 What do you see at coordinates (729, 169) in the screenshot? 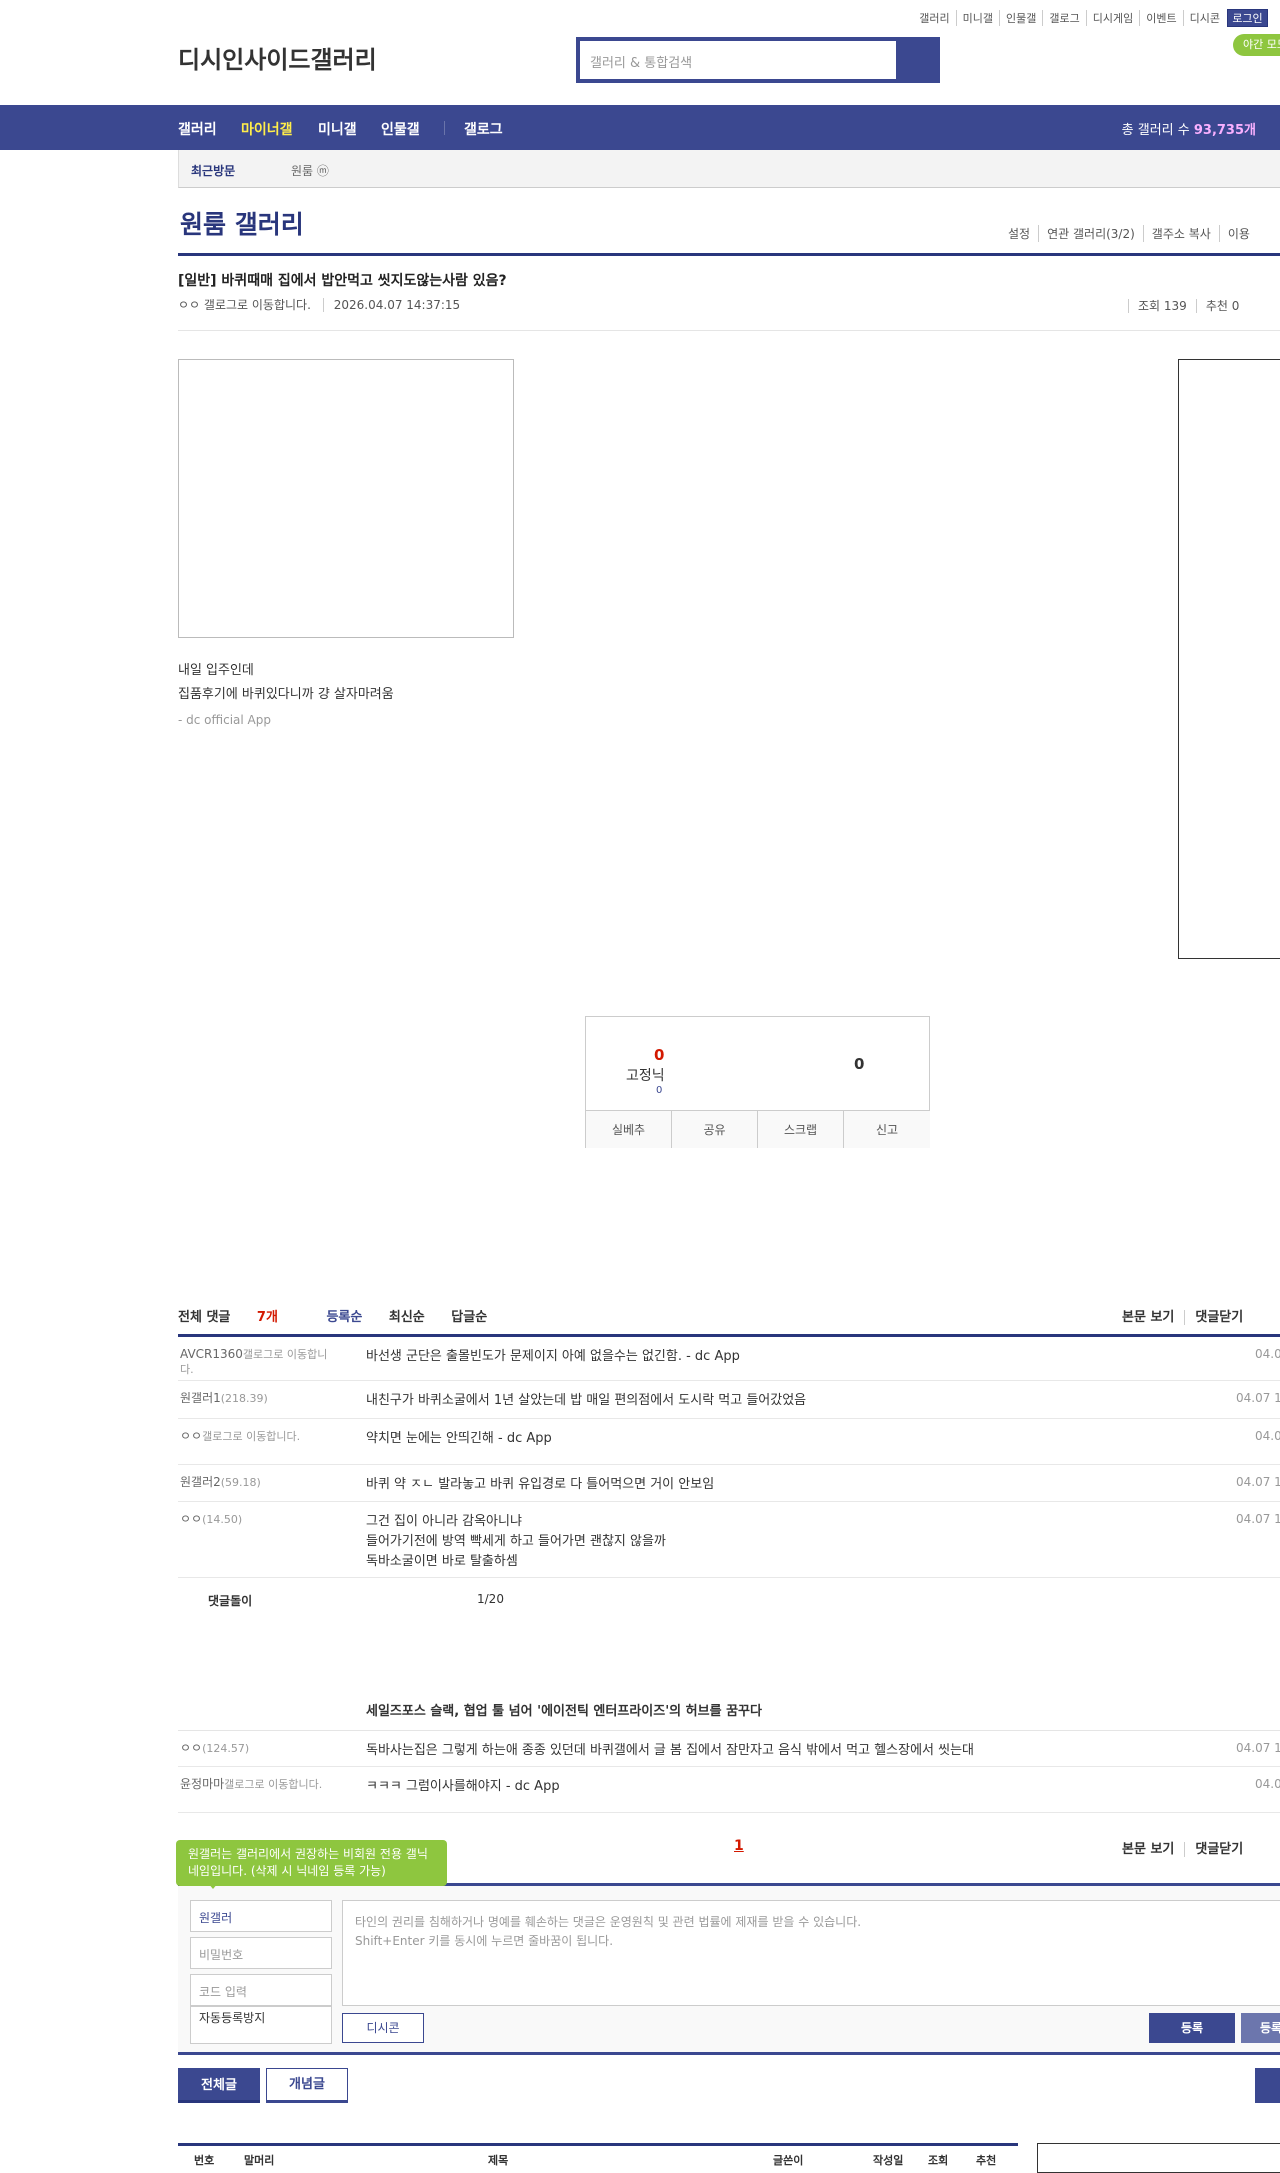
I see `recent-visit-bar: 최근방문 원룸 ⓜ` at bounding box center [729, 169].